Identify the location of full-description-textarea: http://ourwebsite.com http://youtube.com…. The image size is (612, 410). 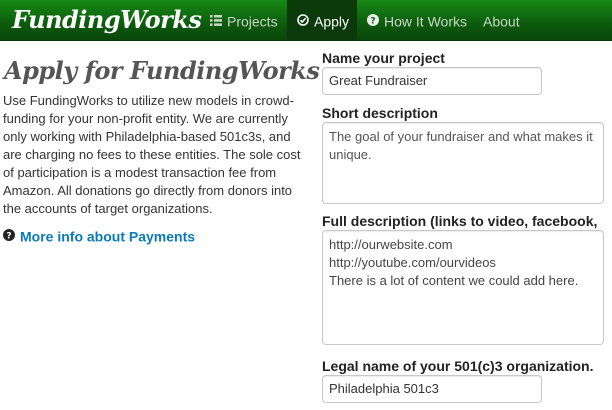
(463, 287).